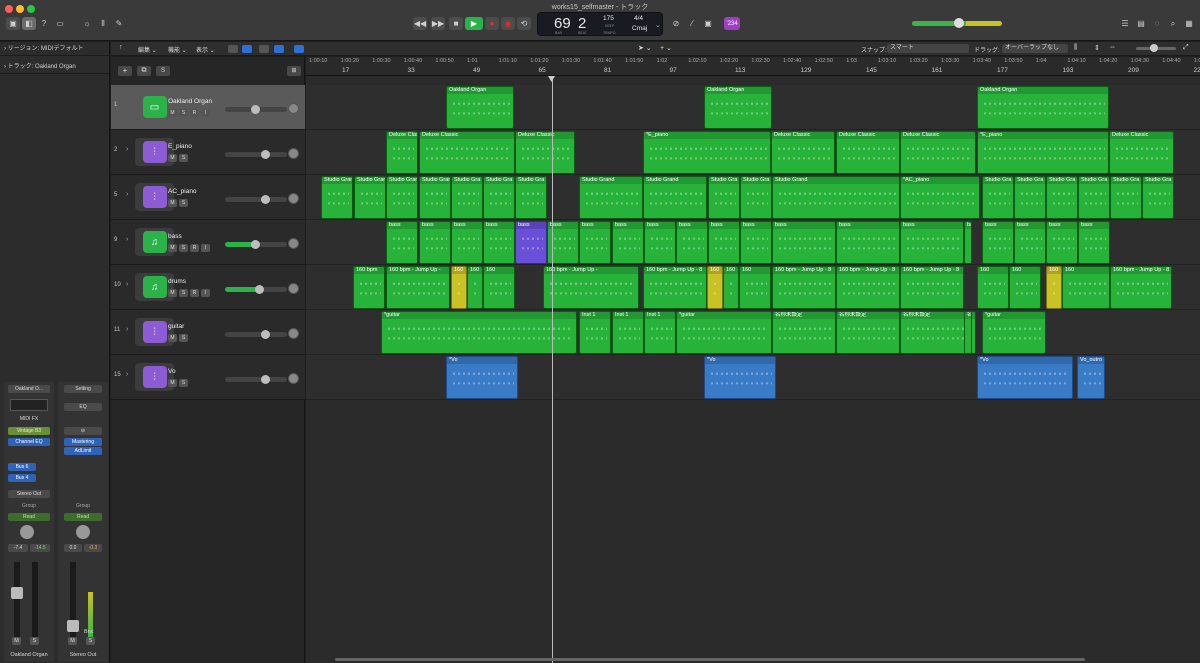  What do you see at coordinates (1035, 48) in the screenshot?
I see `drag-select: オーバーラップなし` at bounding box center [1035, 48].